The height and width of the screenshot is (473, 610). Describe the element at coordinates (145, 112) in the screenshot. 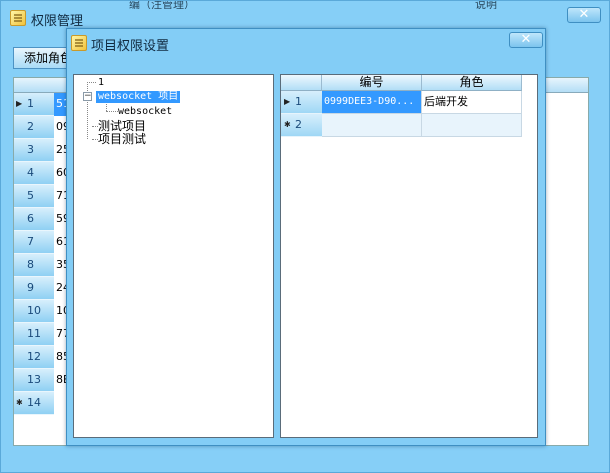

I see `tree-node-websocket: websocket` at that location.